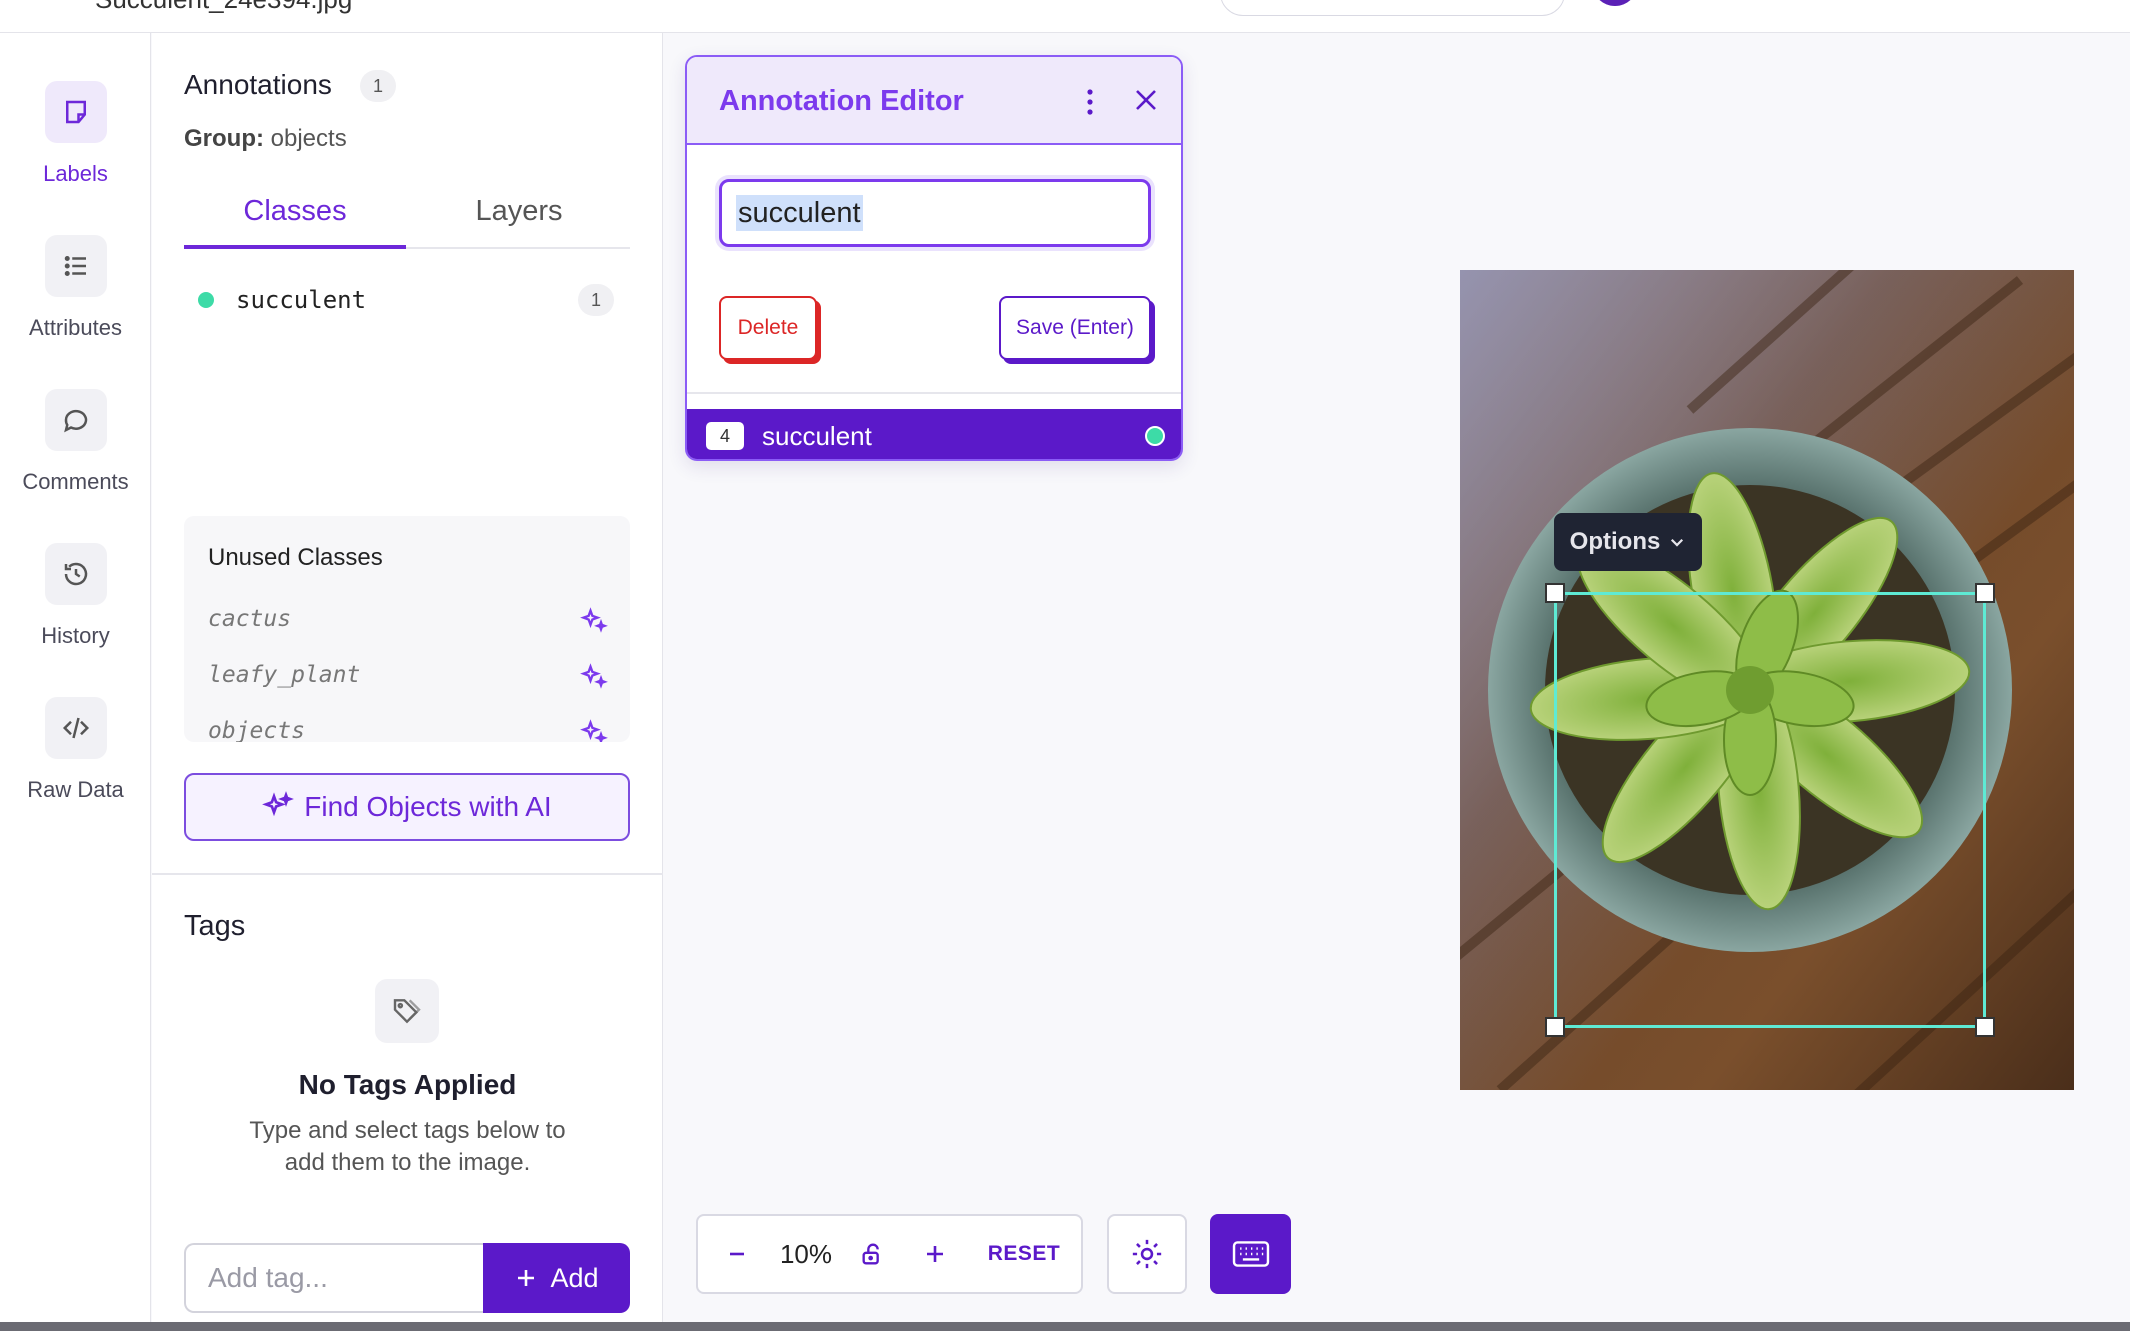 The width and height of the screenshot is (2130, 1331). What do you see at coordinates (519, 216) in the screenshot?
I see `tab-layers: Layers` at bounding box center [519, 216].